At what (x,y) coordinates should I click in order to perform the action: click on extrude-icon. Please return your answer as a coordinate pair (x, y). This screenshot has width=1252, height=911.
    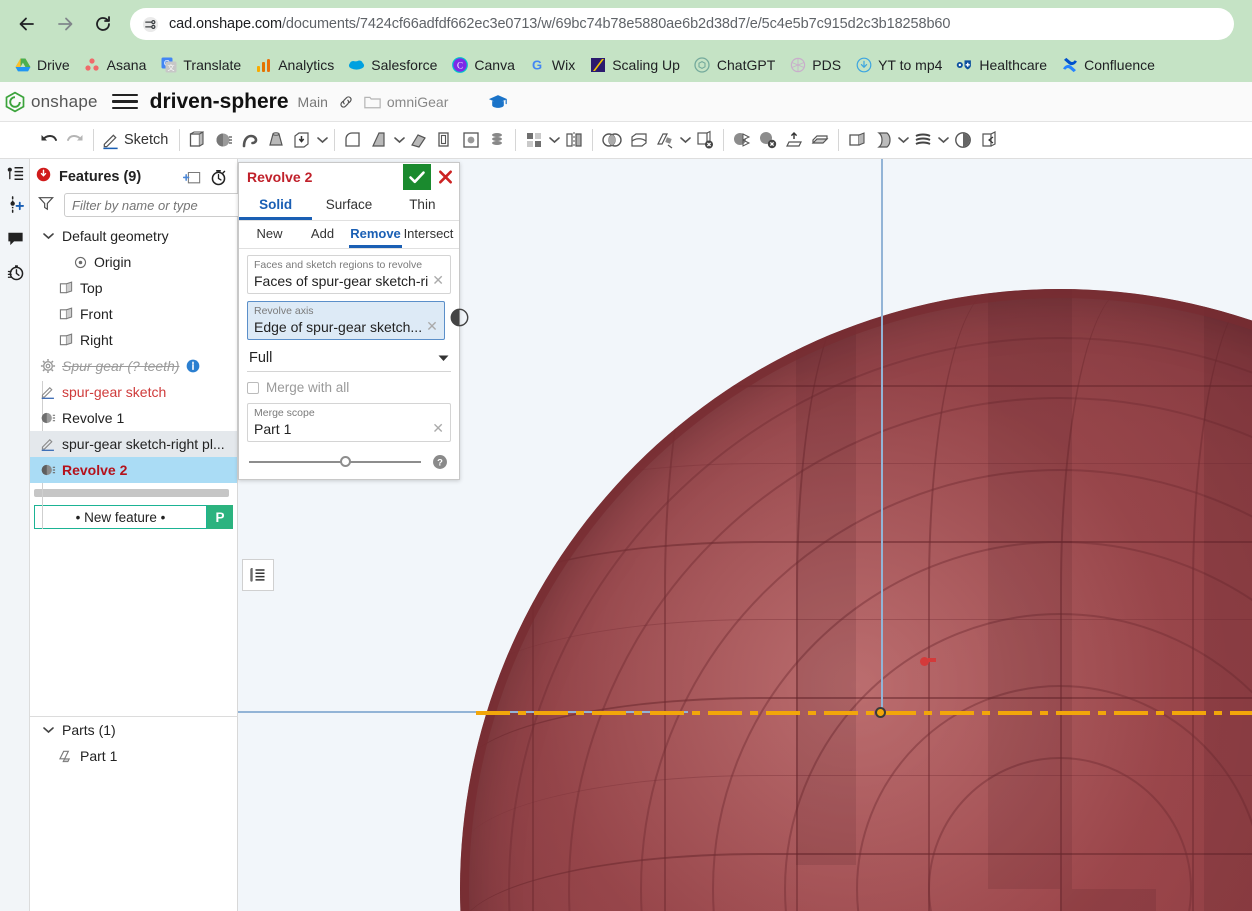
    Looking at the image, I should click on (198, 140).